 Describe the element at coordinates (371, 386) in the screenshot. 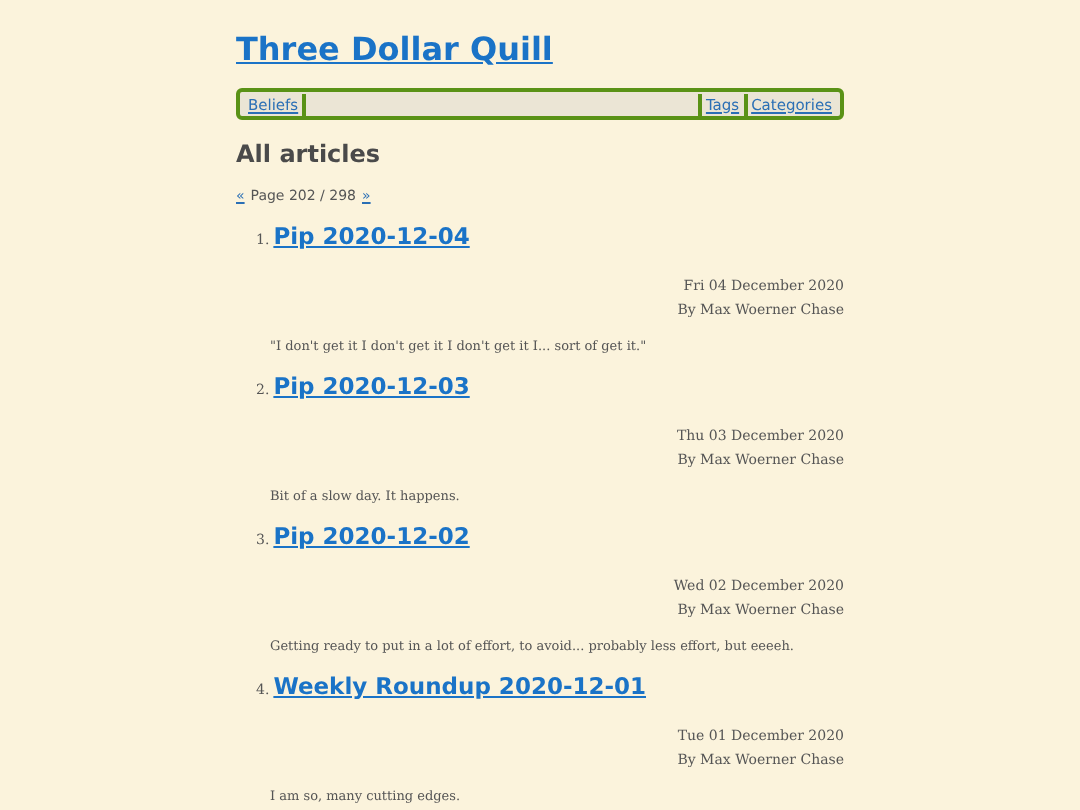

I see `article-title-link: Pip 2020-12-03` at that location.